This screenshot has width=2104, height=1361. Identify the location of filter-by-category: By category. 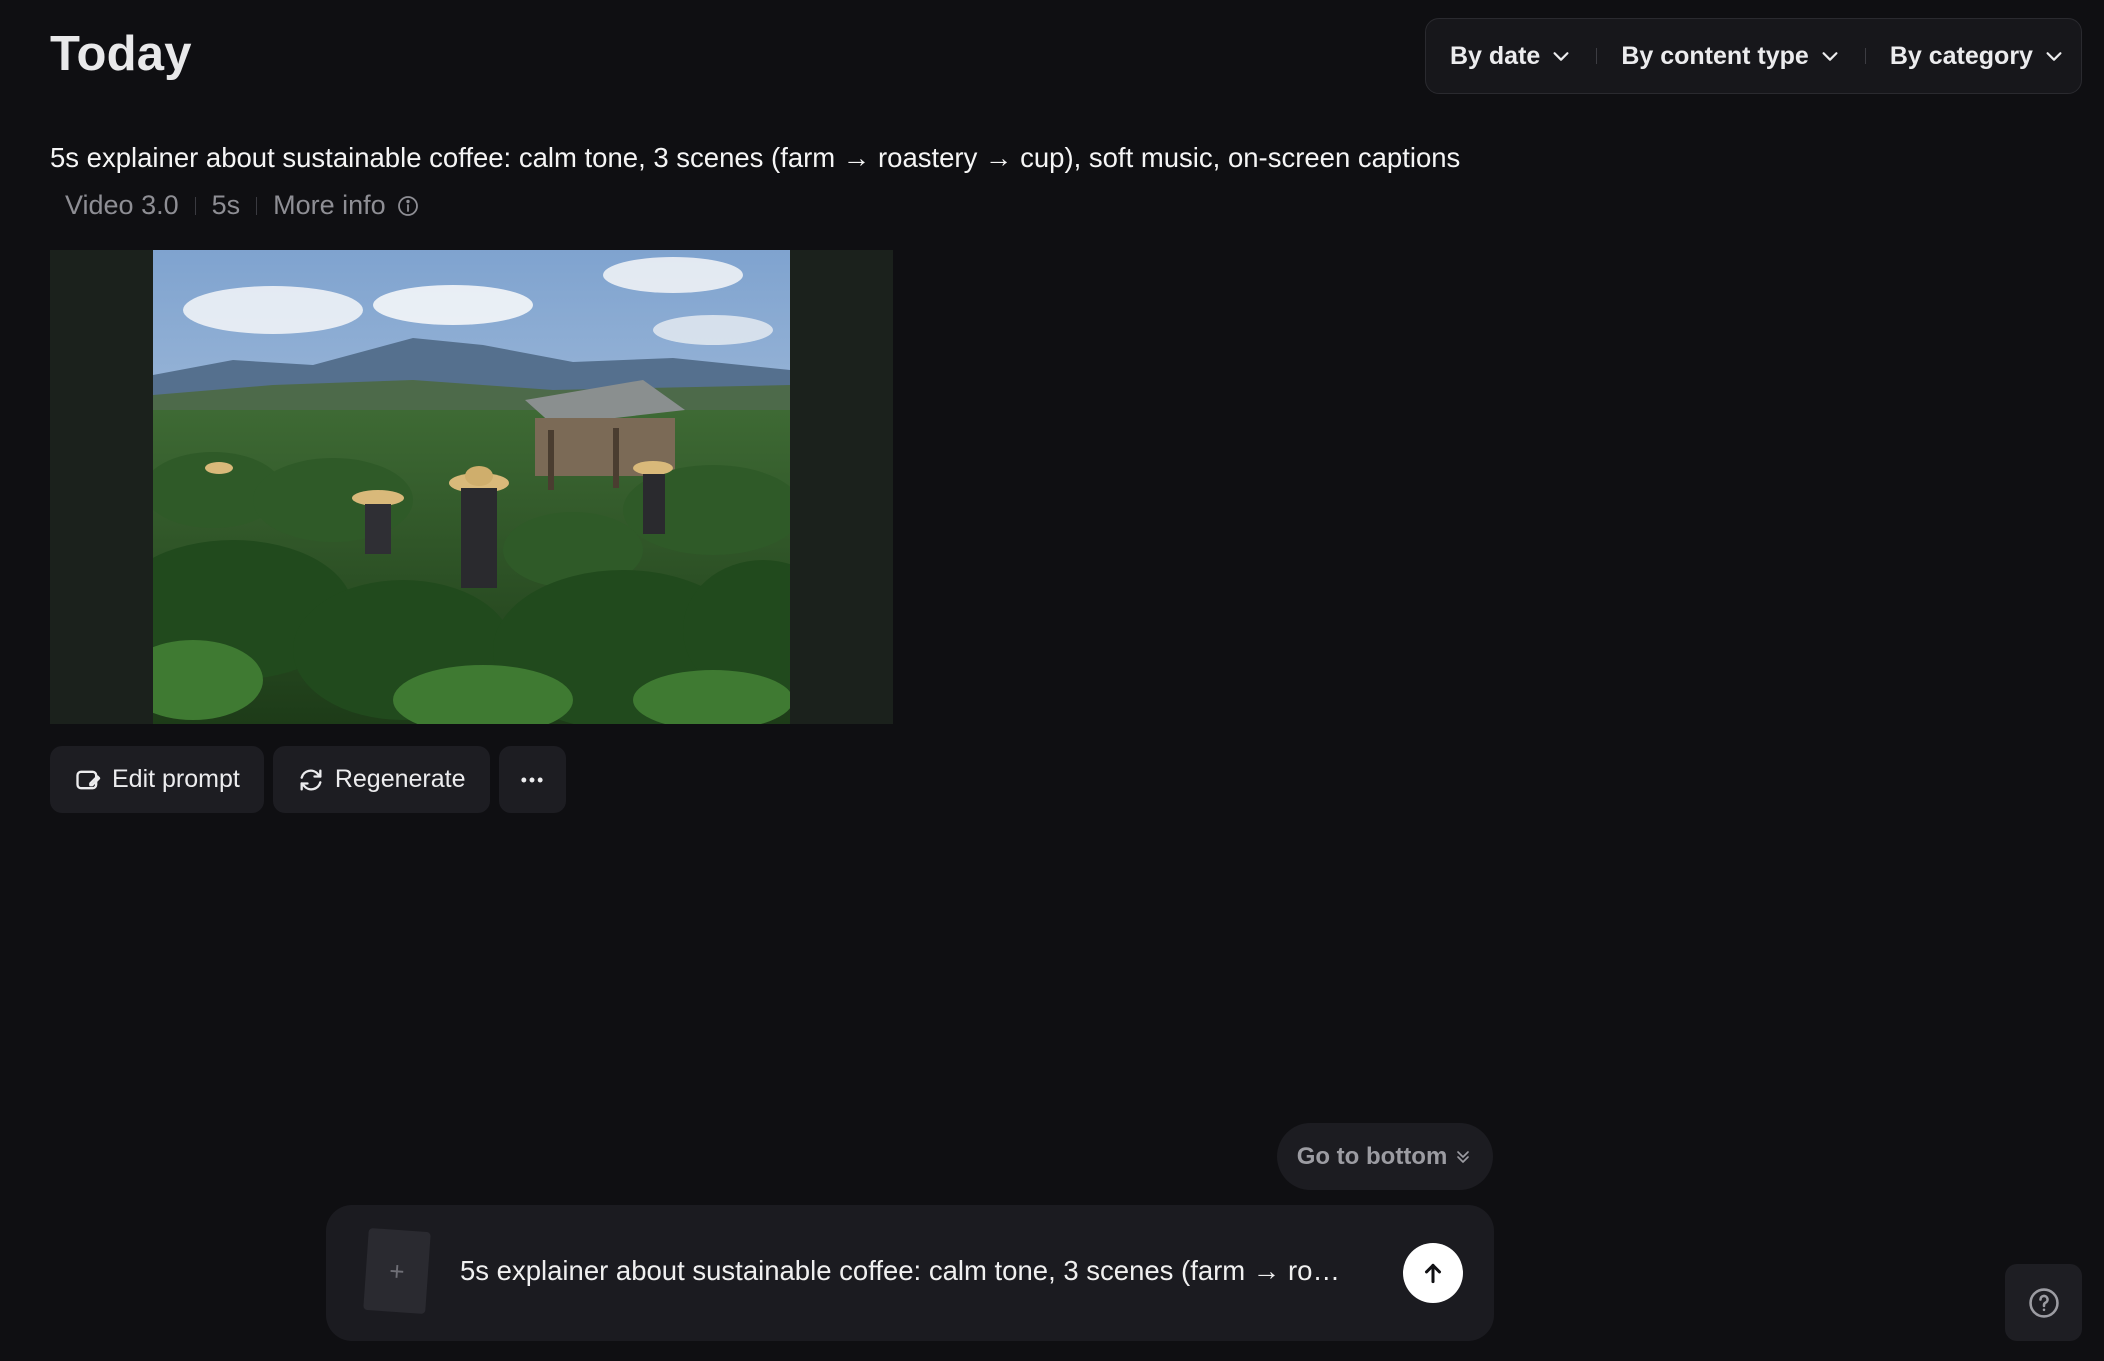
(1977, 56).